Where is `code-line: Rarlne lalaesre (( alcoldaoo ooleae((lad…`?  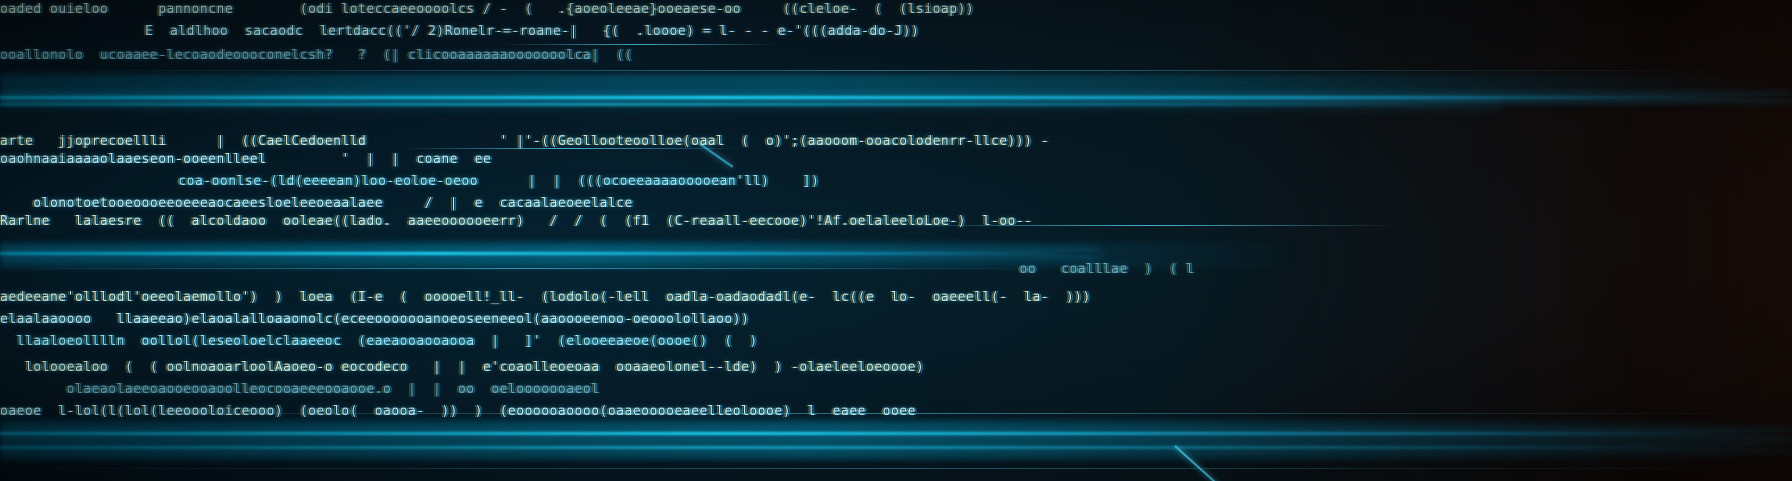 code-line: Rarlne lalaesre (( alcoldaoo ooleae((lad… is located at coordinates (516, 221).